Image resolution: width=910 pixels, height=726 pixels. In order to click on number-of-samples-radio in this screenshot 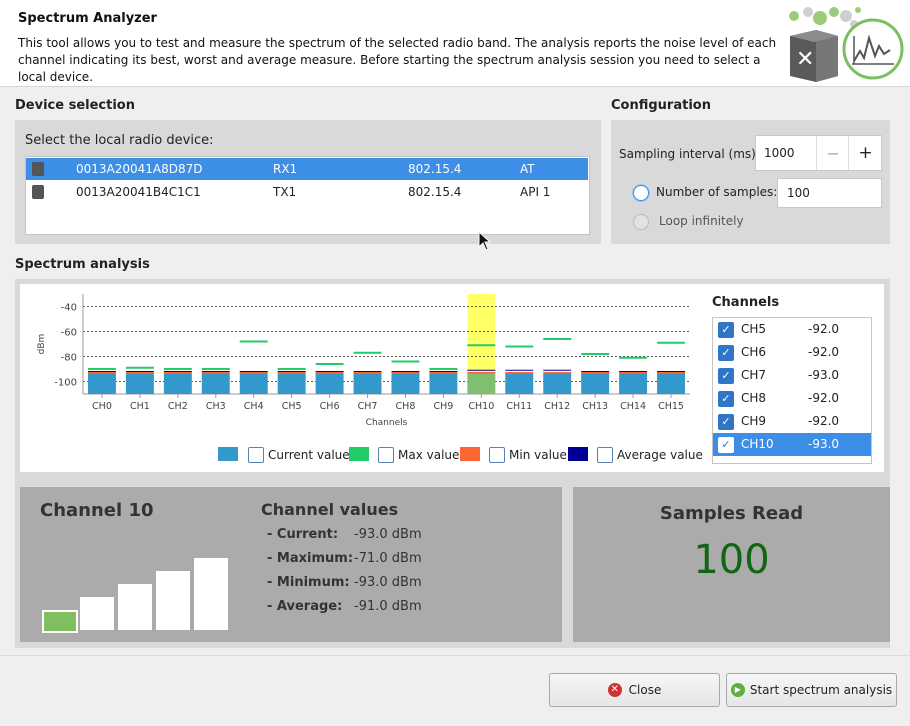, I will do `click(641, 193)`.